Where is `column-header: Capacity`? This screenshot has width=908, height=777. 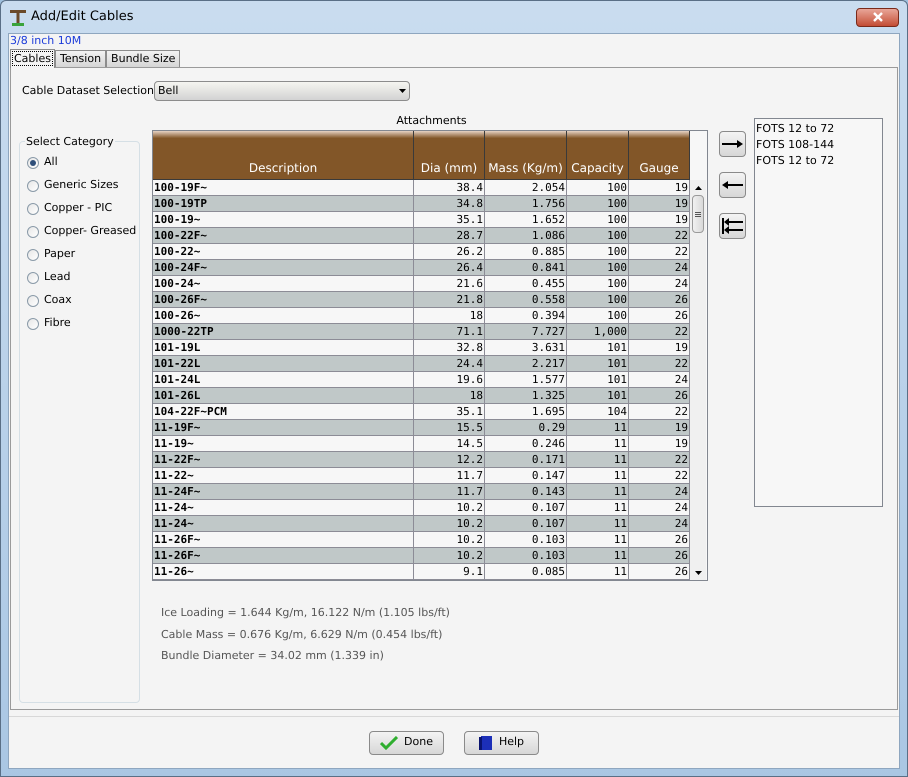 column-header: Capacity is located at coordinates (598, 155).